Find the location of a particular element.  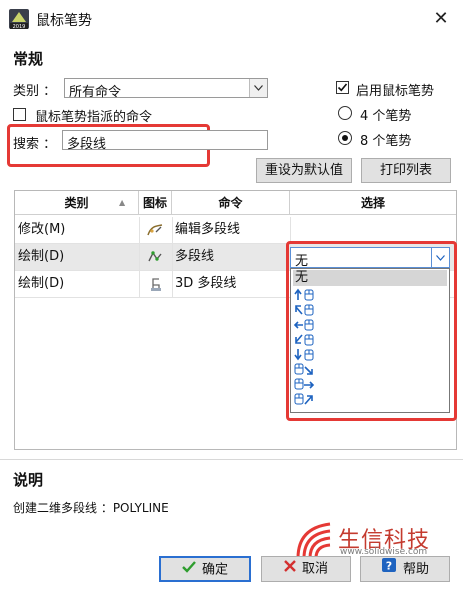

category-select: 所有命令 is located at coordinates (166, 89).